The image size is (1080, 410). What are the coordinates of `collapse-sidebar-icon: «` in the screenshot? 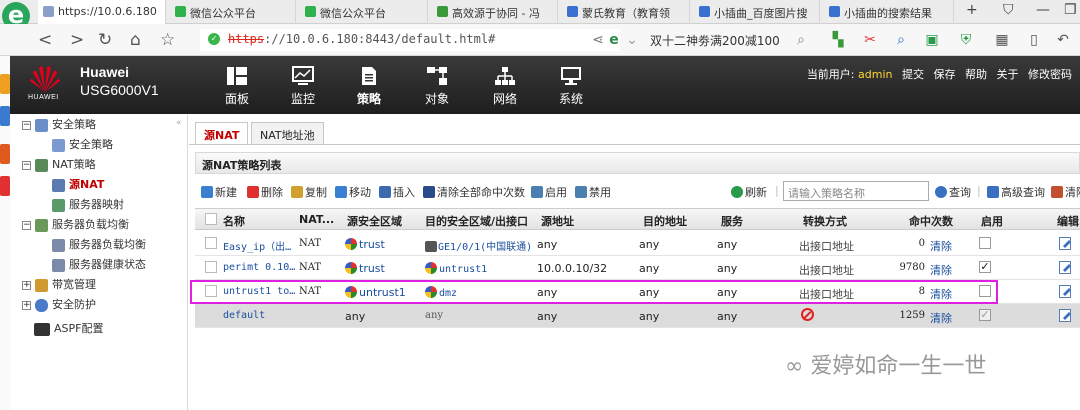 It's located at (179, 123).